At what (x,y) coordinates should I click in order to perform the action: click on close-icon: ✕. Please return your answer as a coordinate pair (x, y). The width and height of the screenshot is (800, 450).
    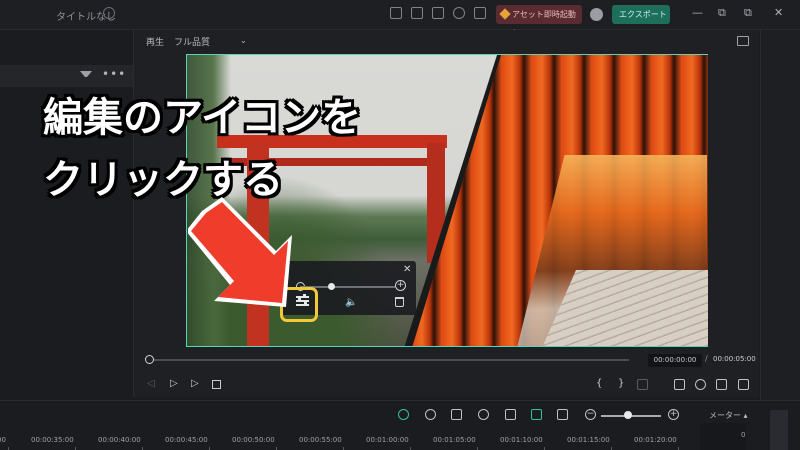
    Looking at the image, I should click on (407, 269).